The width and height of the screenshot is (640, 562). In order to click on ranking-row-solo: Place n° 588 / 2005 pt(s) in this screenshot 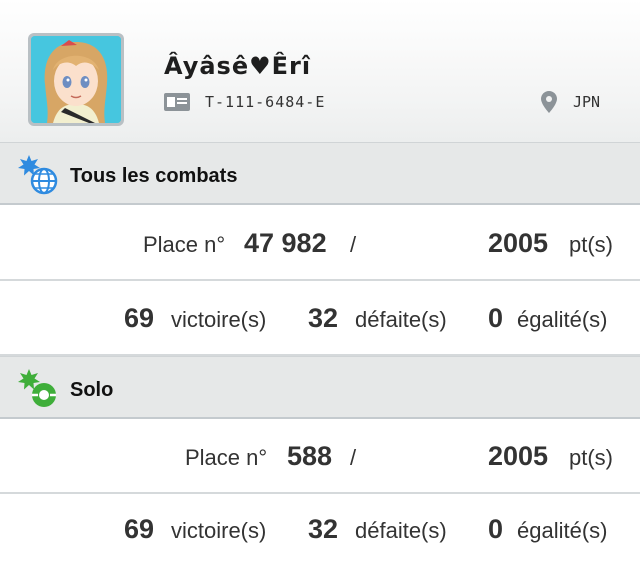, I will do `click(320, 456)`.